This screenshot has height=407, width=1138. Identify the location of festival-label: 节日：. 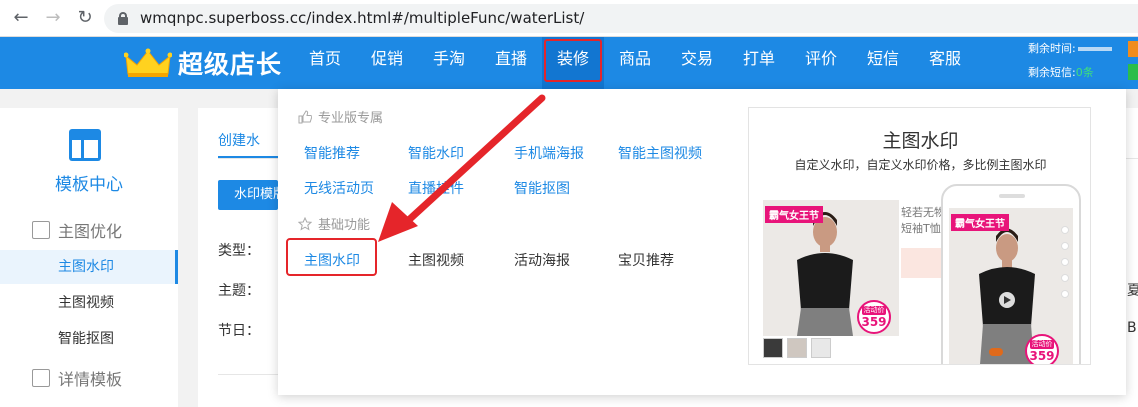
(239, 331).